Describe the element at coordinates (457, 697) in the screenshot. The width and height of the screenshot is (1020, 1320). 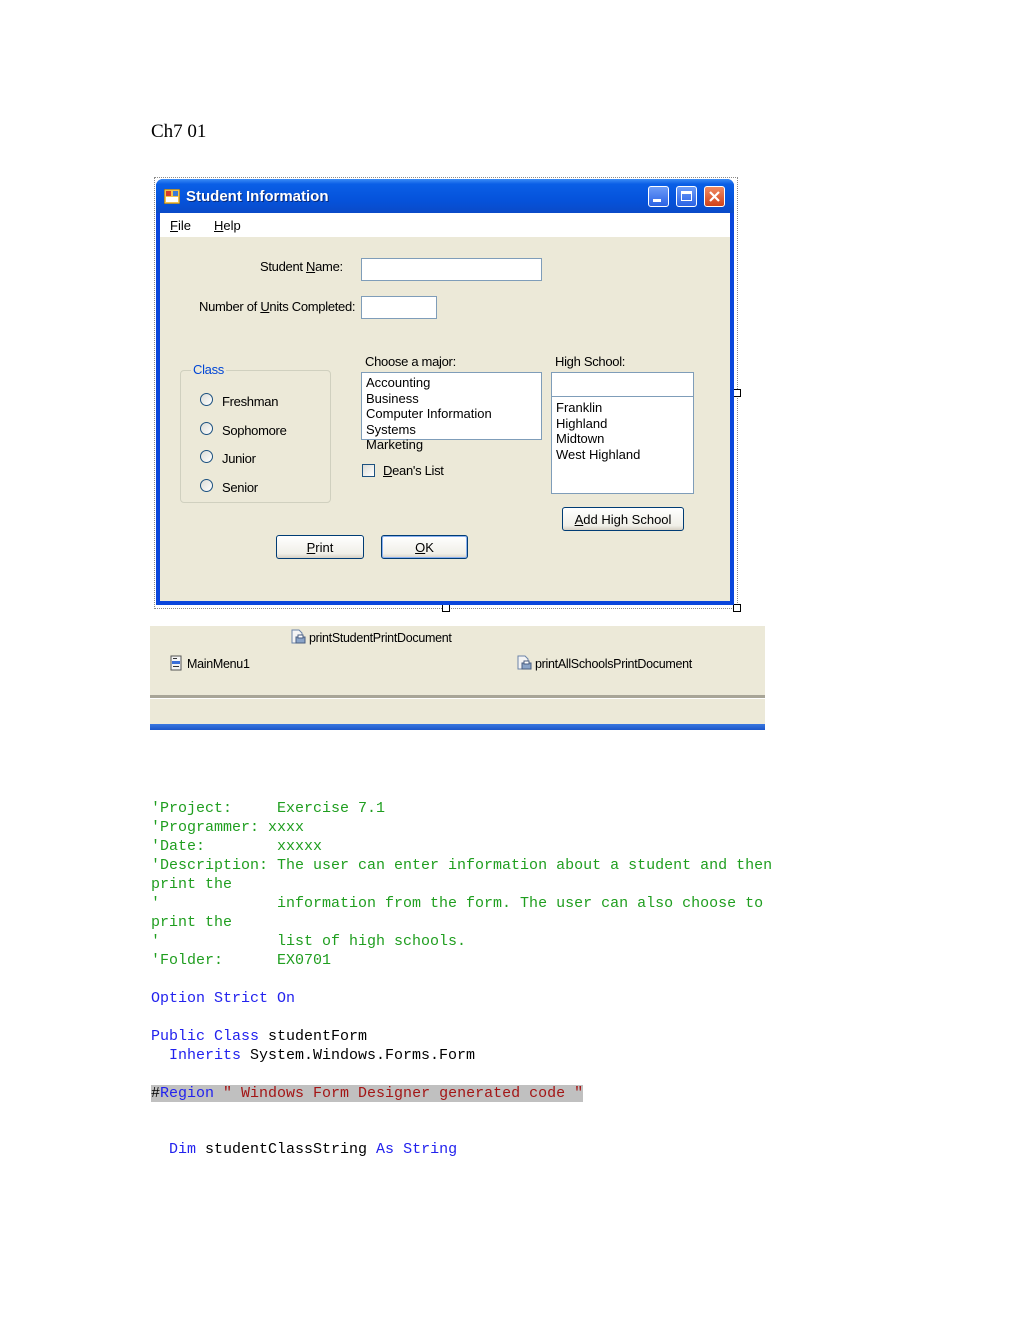
I see `tray-separator` at that location.